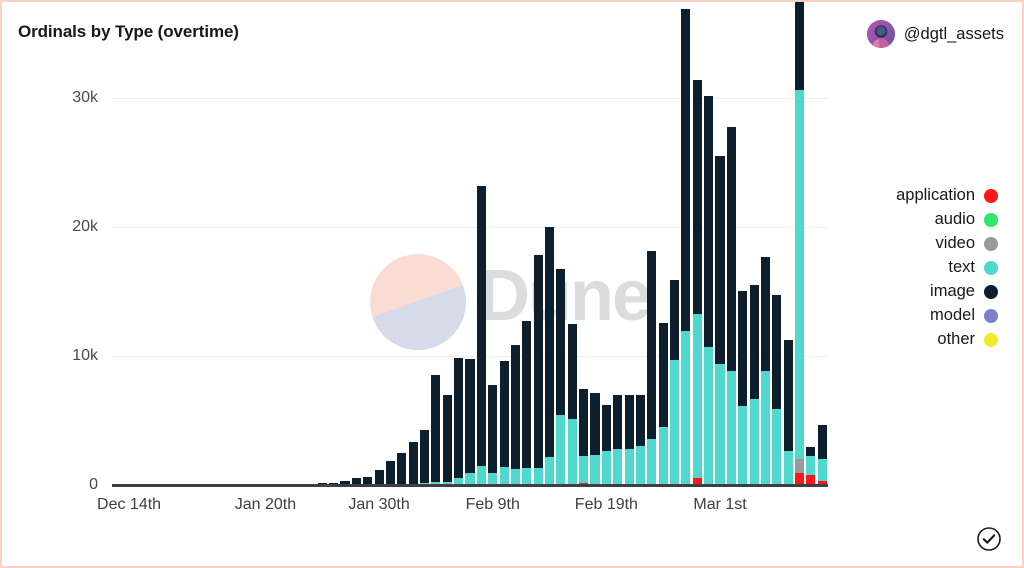 The height and width of the screenshot is (568, 1024). What do you see at coordinates (953, 33) in the screenshot?
I see `account-handle: @dgtl_assets` at bounding box center [953, 33].